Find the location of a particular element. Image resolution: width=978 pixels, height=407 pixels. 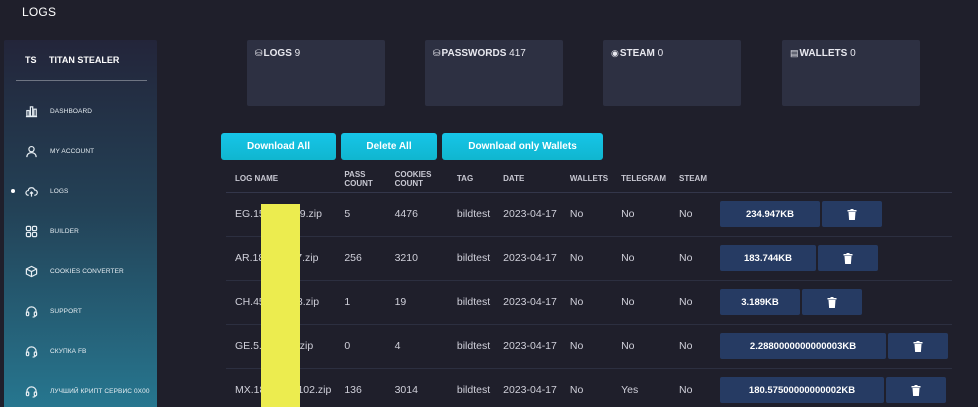

stat-card-wallets: ▤WALLETS 0 is located at coordinates (851, 73).